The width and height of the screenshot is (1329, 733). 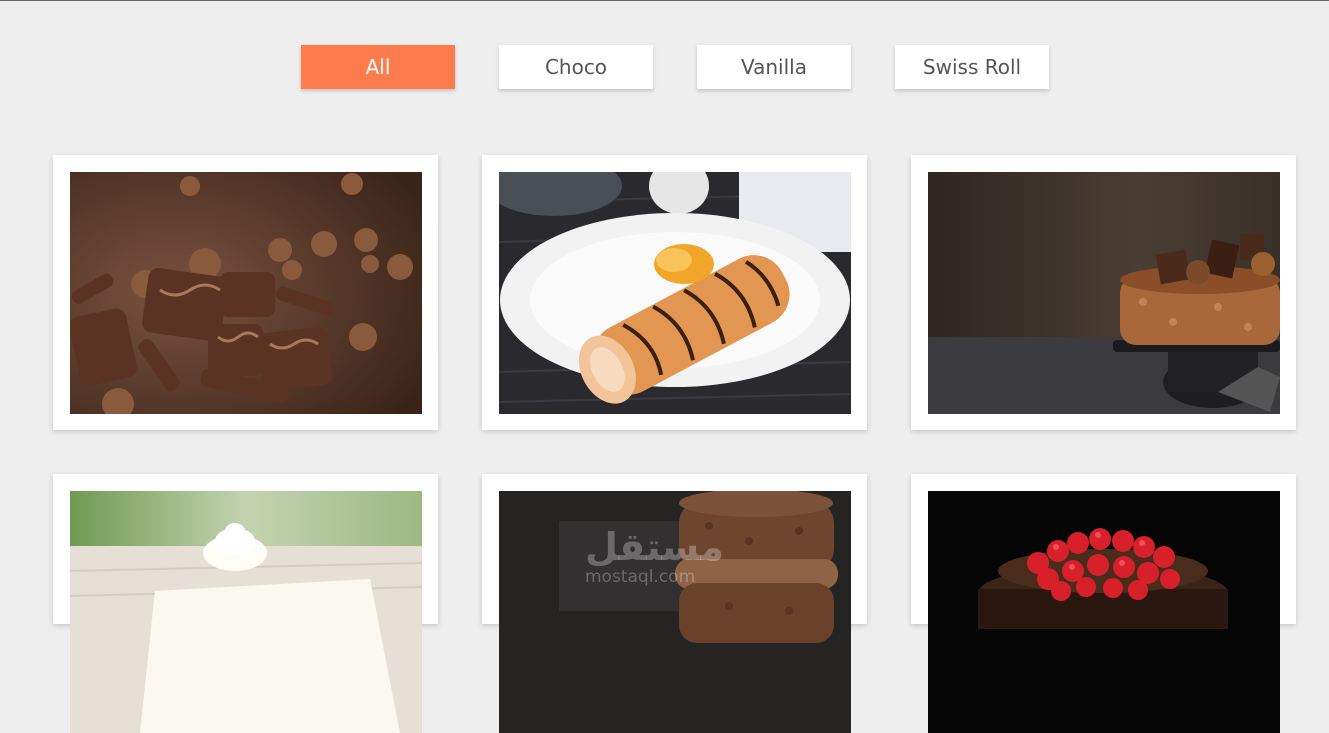 I want to click on chocolates-photo, so click(x=246, y=293).